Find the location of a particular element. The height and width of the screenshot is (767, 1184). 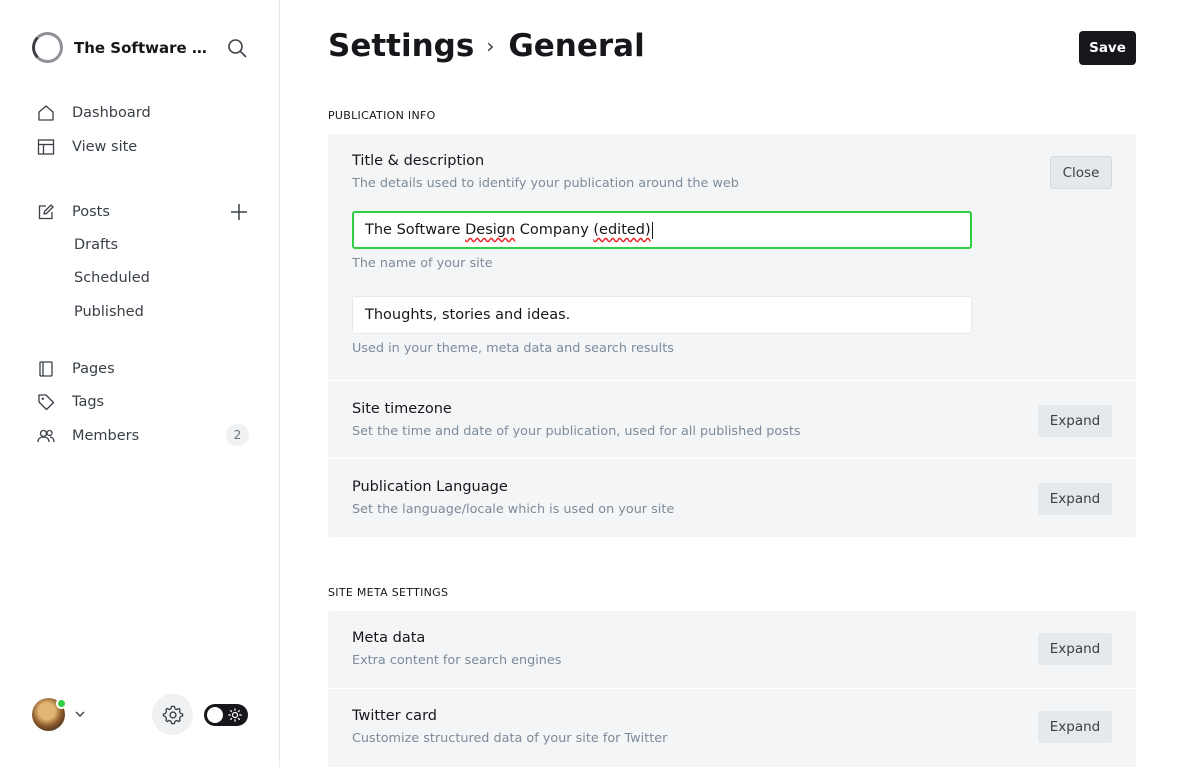

sun-icon is located at coordinates (235, 715).